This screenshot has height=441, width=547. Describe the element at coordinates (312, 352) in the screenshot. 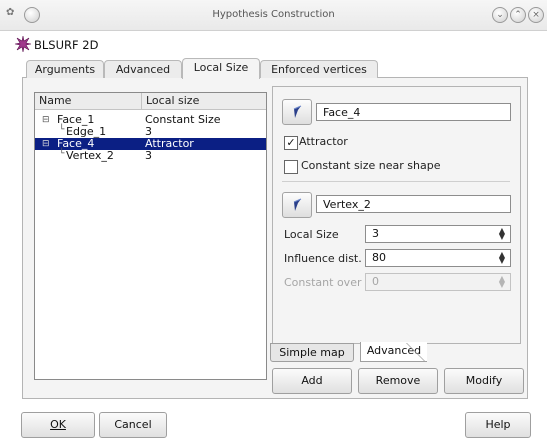

I see `tab-simple-map: Simple map` at that location.